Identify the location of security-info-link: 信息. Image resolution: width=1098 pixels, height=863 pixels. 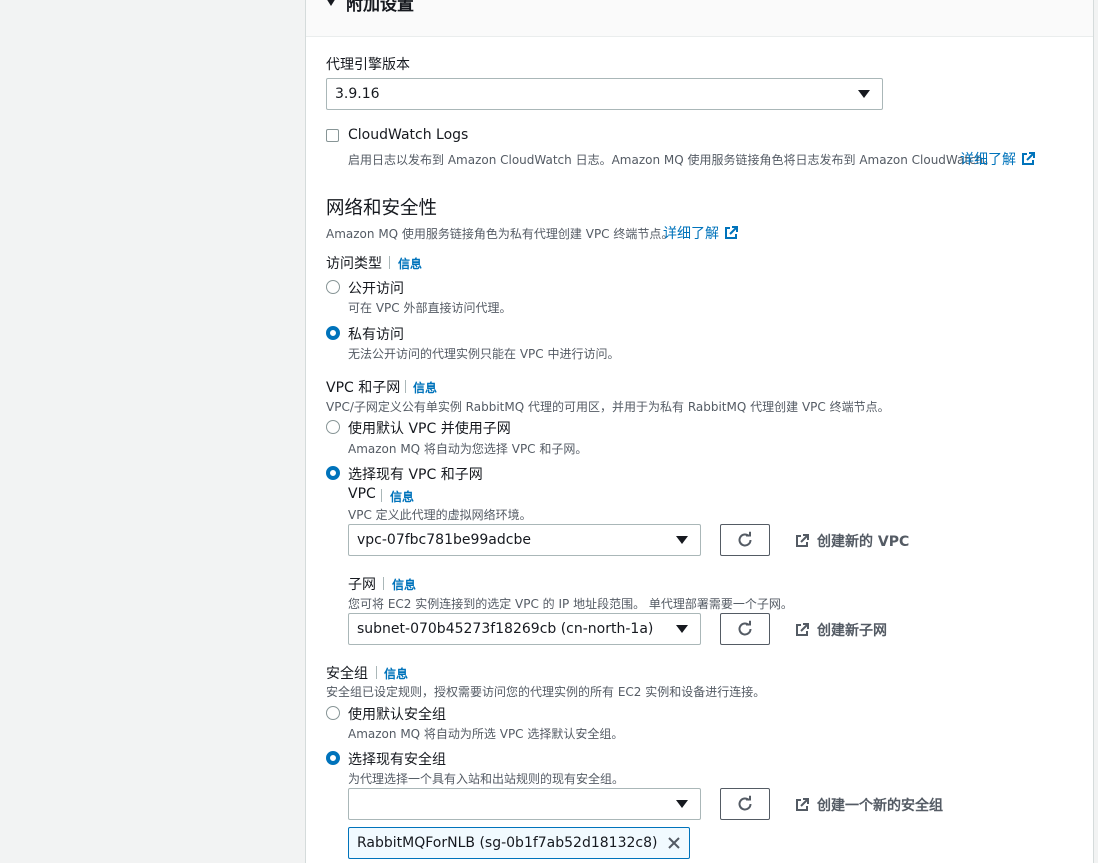
(396, 673).